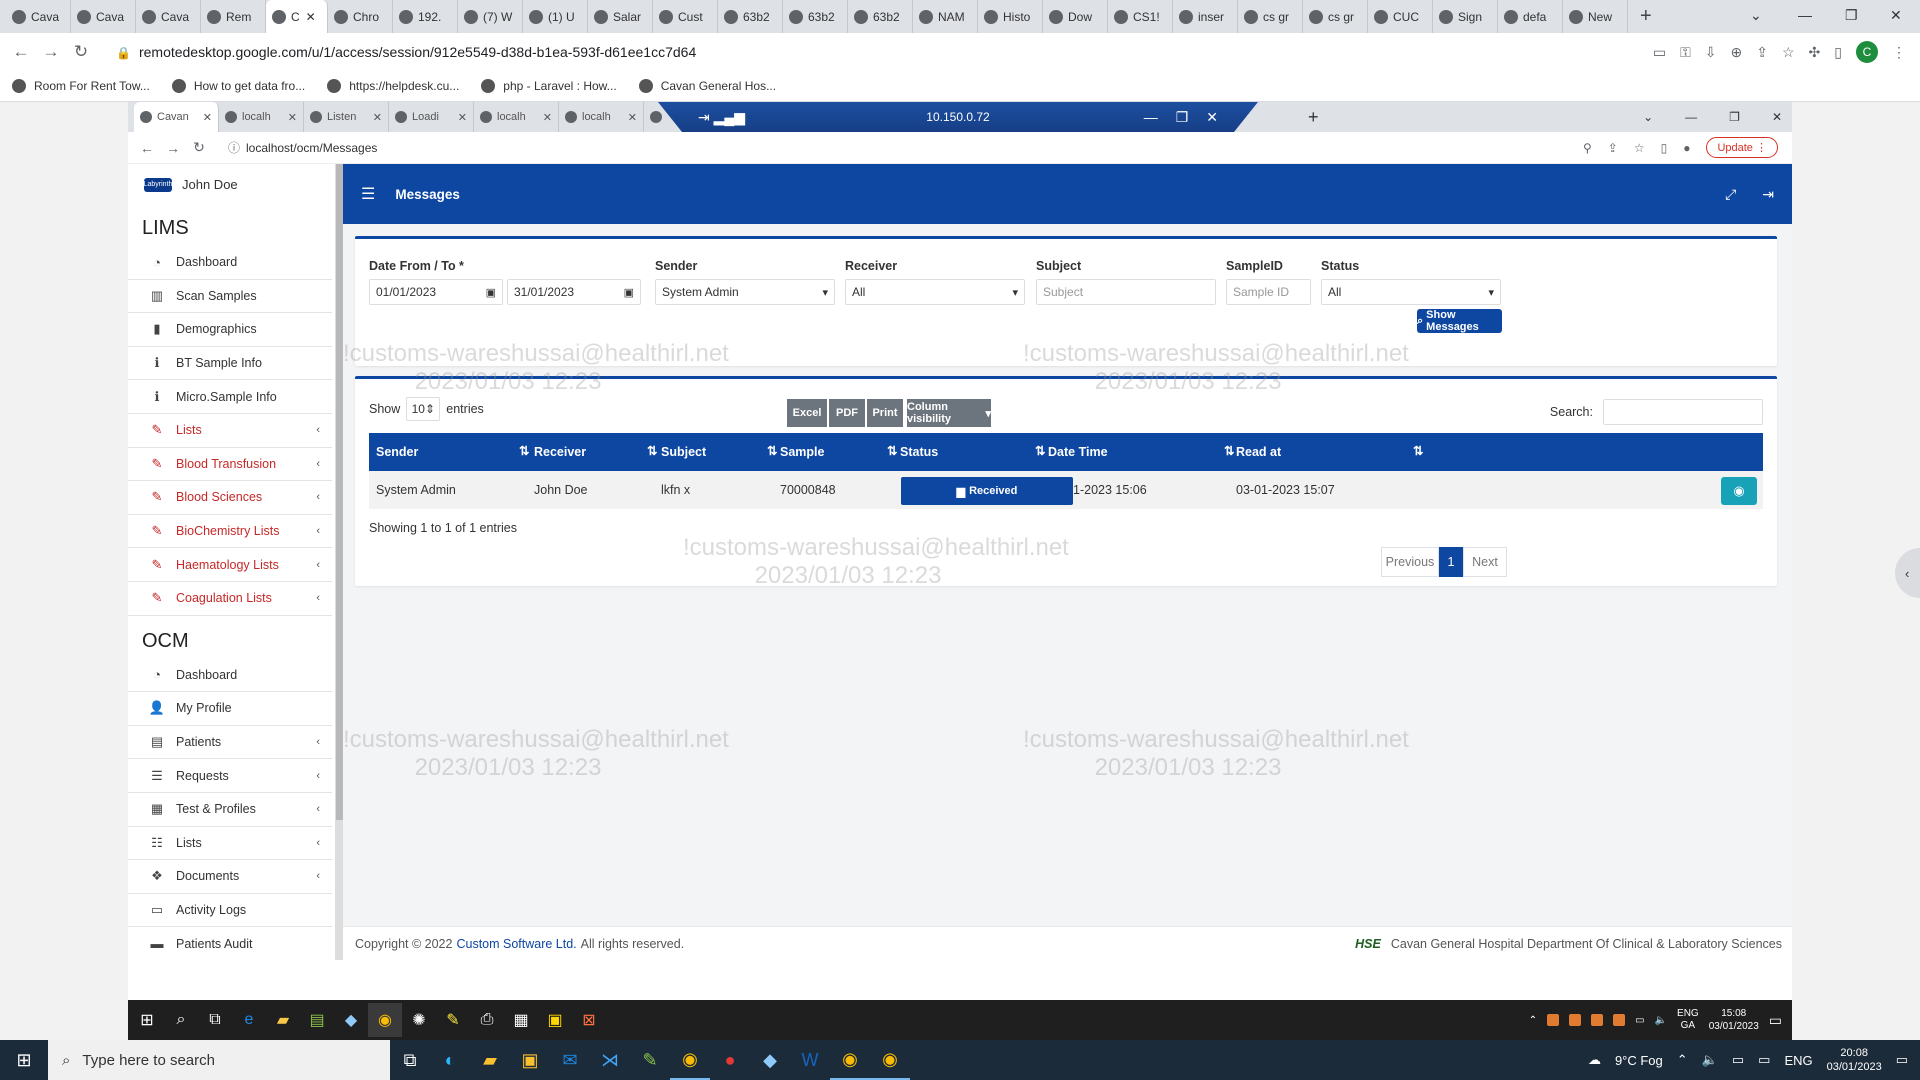  What do you see at coordinates (1411, 292) in the screenshot?
I see `status-select: All ▾` at bounding box center [1411, 292].